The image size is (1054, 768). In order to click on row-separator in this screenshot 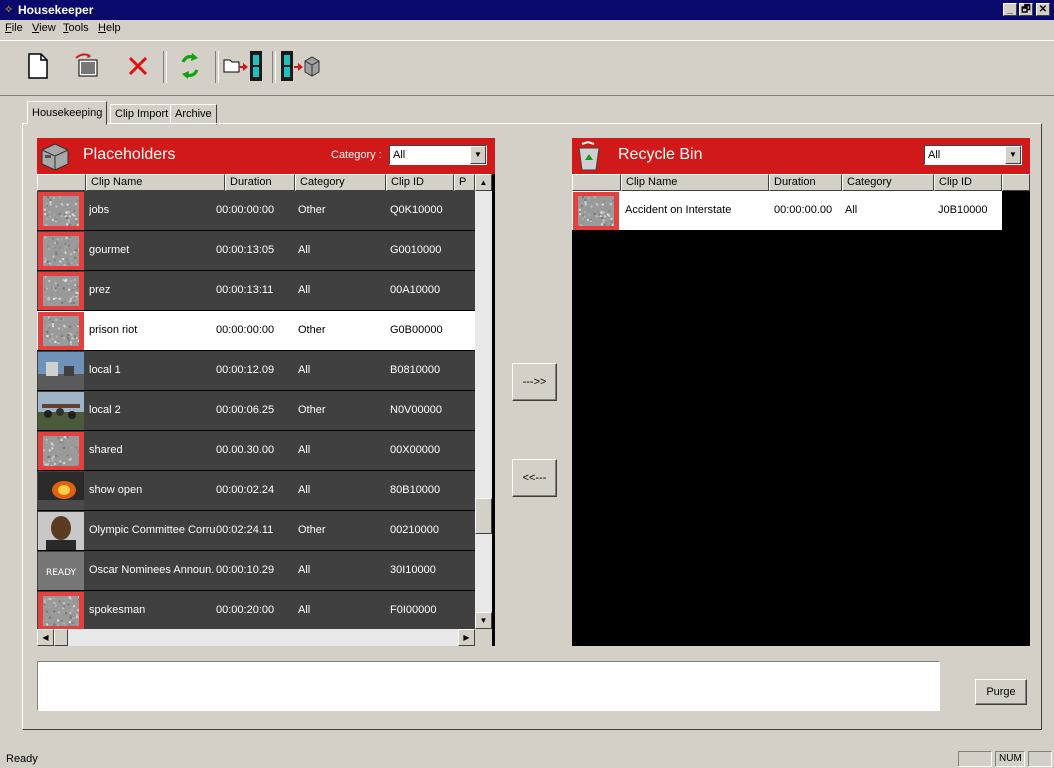, I will do `click(787, 230)`.